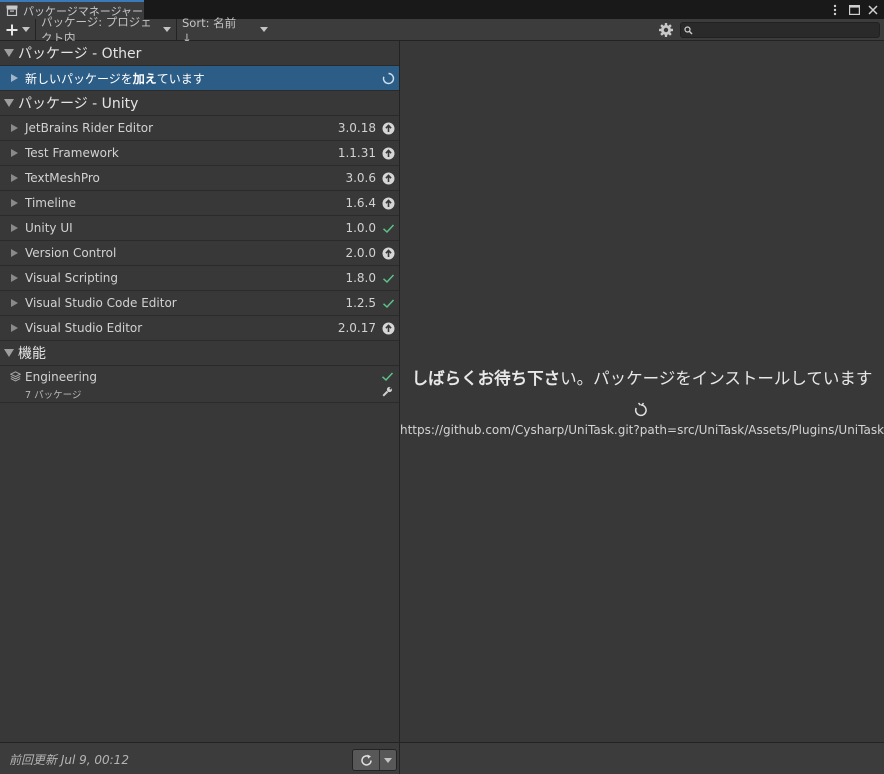 The width and height of the screenshot is (884, 774). What do you see at coordinates (442, 30) in the screenshot?
I see `toolbar: パッケージ: プロジェクト内 Sort: 名前 ↓` at bounding box center [442, 30].